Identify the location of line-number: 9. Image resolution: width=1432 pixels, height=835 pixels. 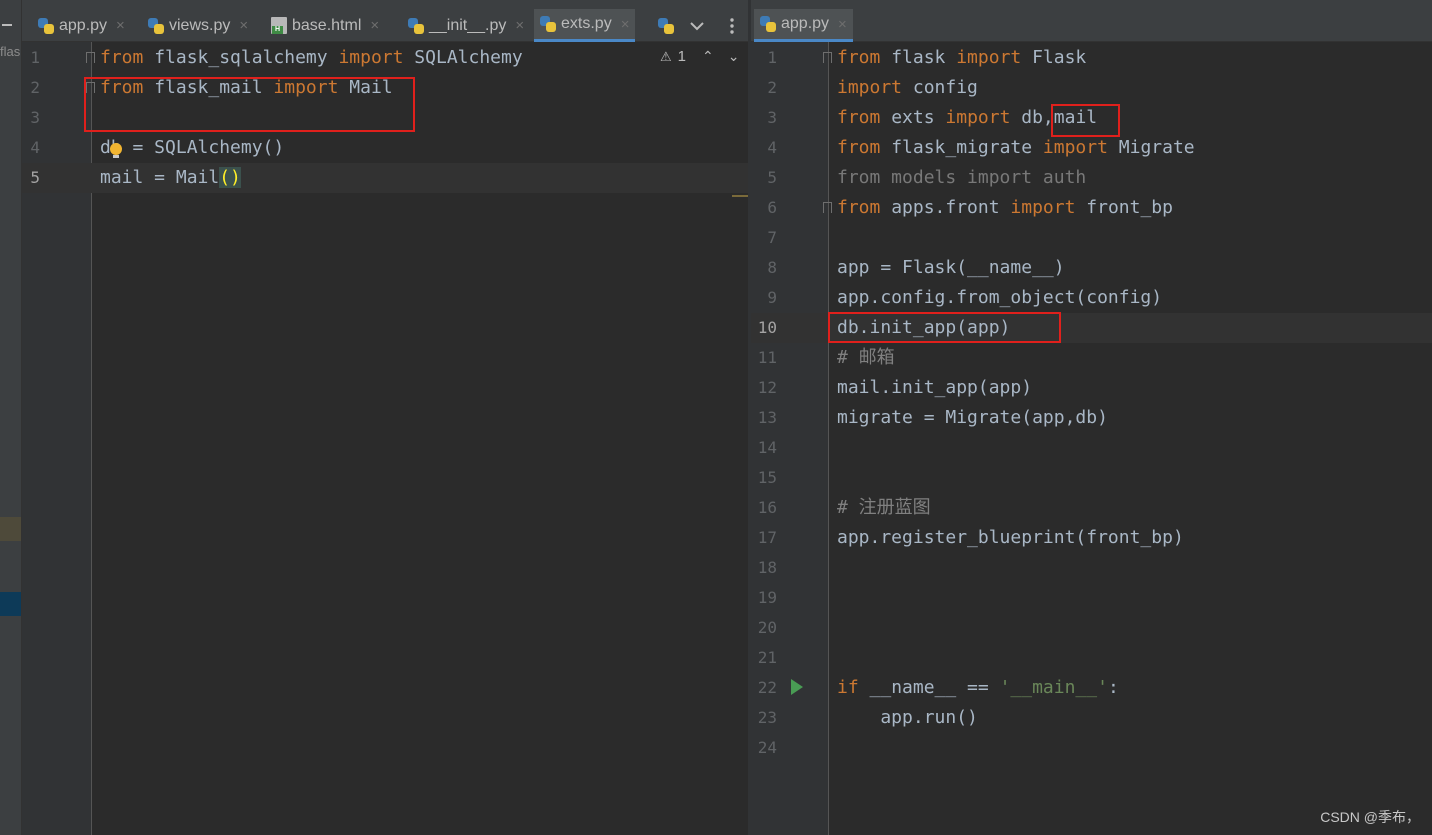
(772, 297).